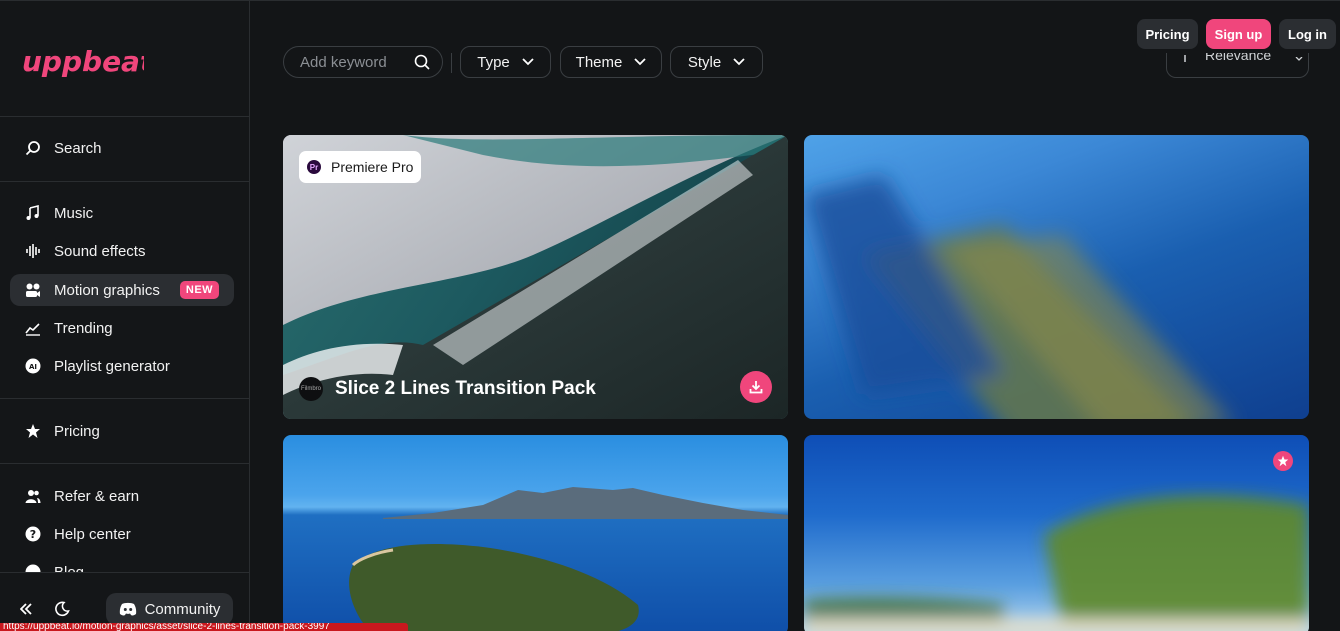 Image resolution: width=1340 pixels, height=631 pixels. I want to click on sidebar-item-music: Music, so click(122, 213).